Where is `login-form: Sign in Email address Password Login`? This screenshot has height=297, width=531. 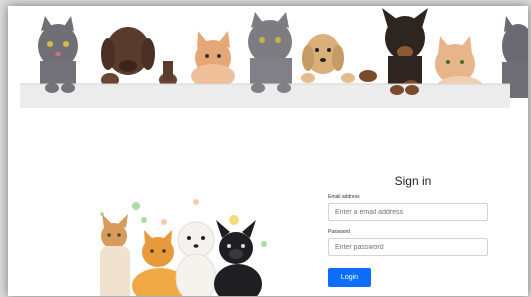 login-form: Sign in Email address Password Login is located at coordinates (413, 230).